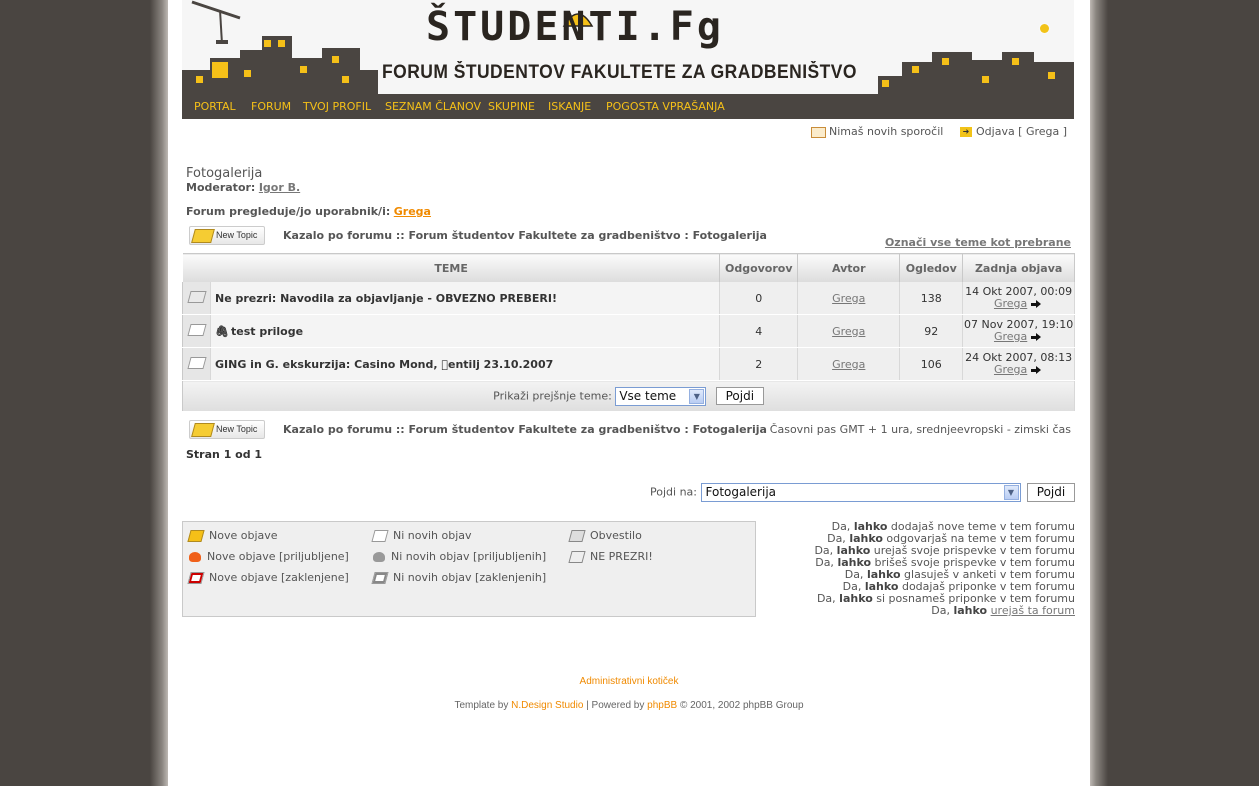 The width and height of the screenshot is (1259, 786). I want to click on views-count: 106, so click(931, 364).